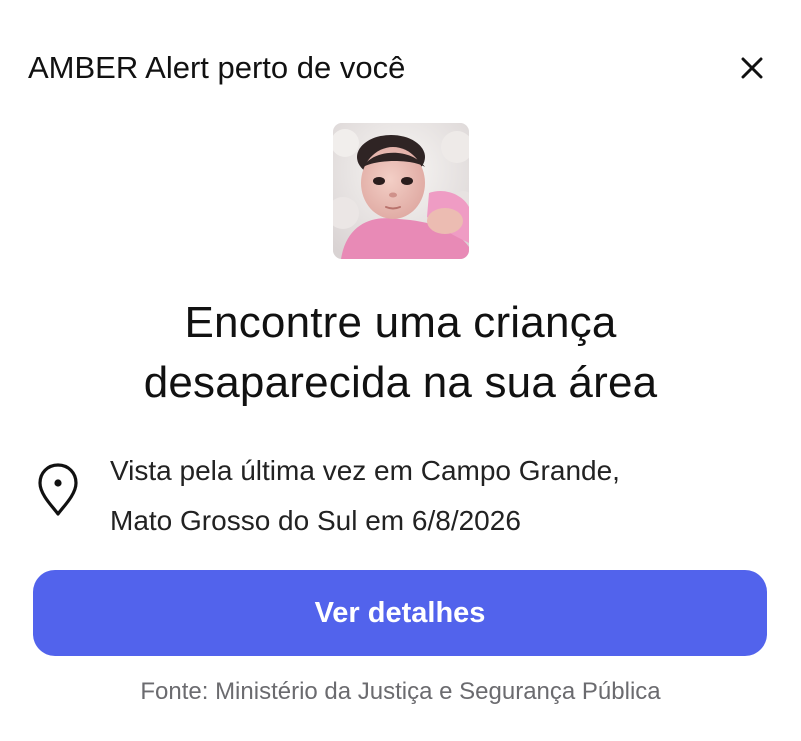  I want to click on location-pin-icon, so click(58, 489).